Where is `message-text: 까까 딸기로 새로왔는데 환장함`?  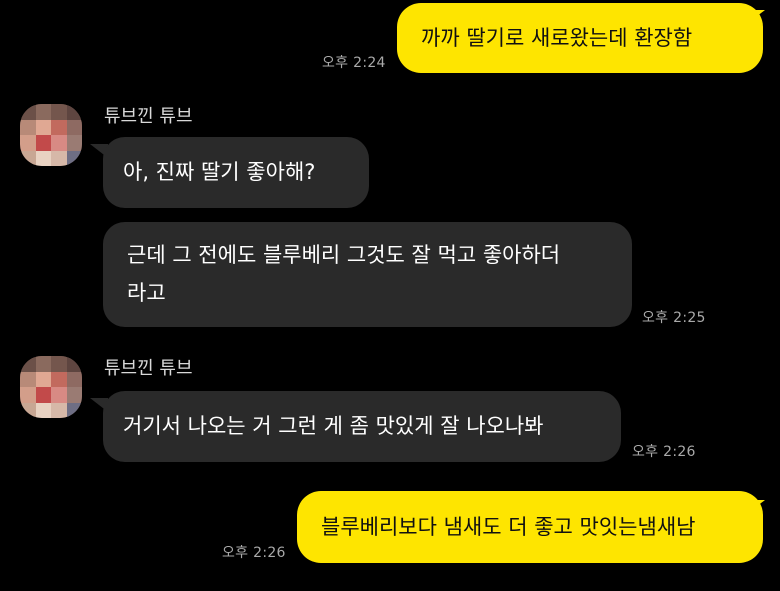
message-text: 까까 딸기로 새로왔는데 환장함 is located at coordinates (557, 38).